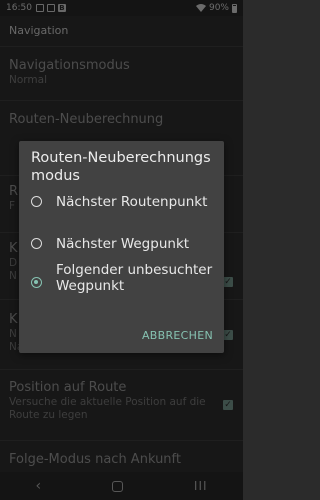 The image size is (320, 500). What do you see at coordinates (134, 278) in the screenshot?
I see `option-label: Folgender unbesuchter Wegpunkt` at bounding box center [134, 278].